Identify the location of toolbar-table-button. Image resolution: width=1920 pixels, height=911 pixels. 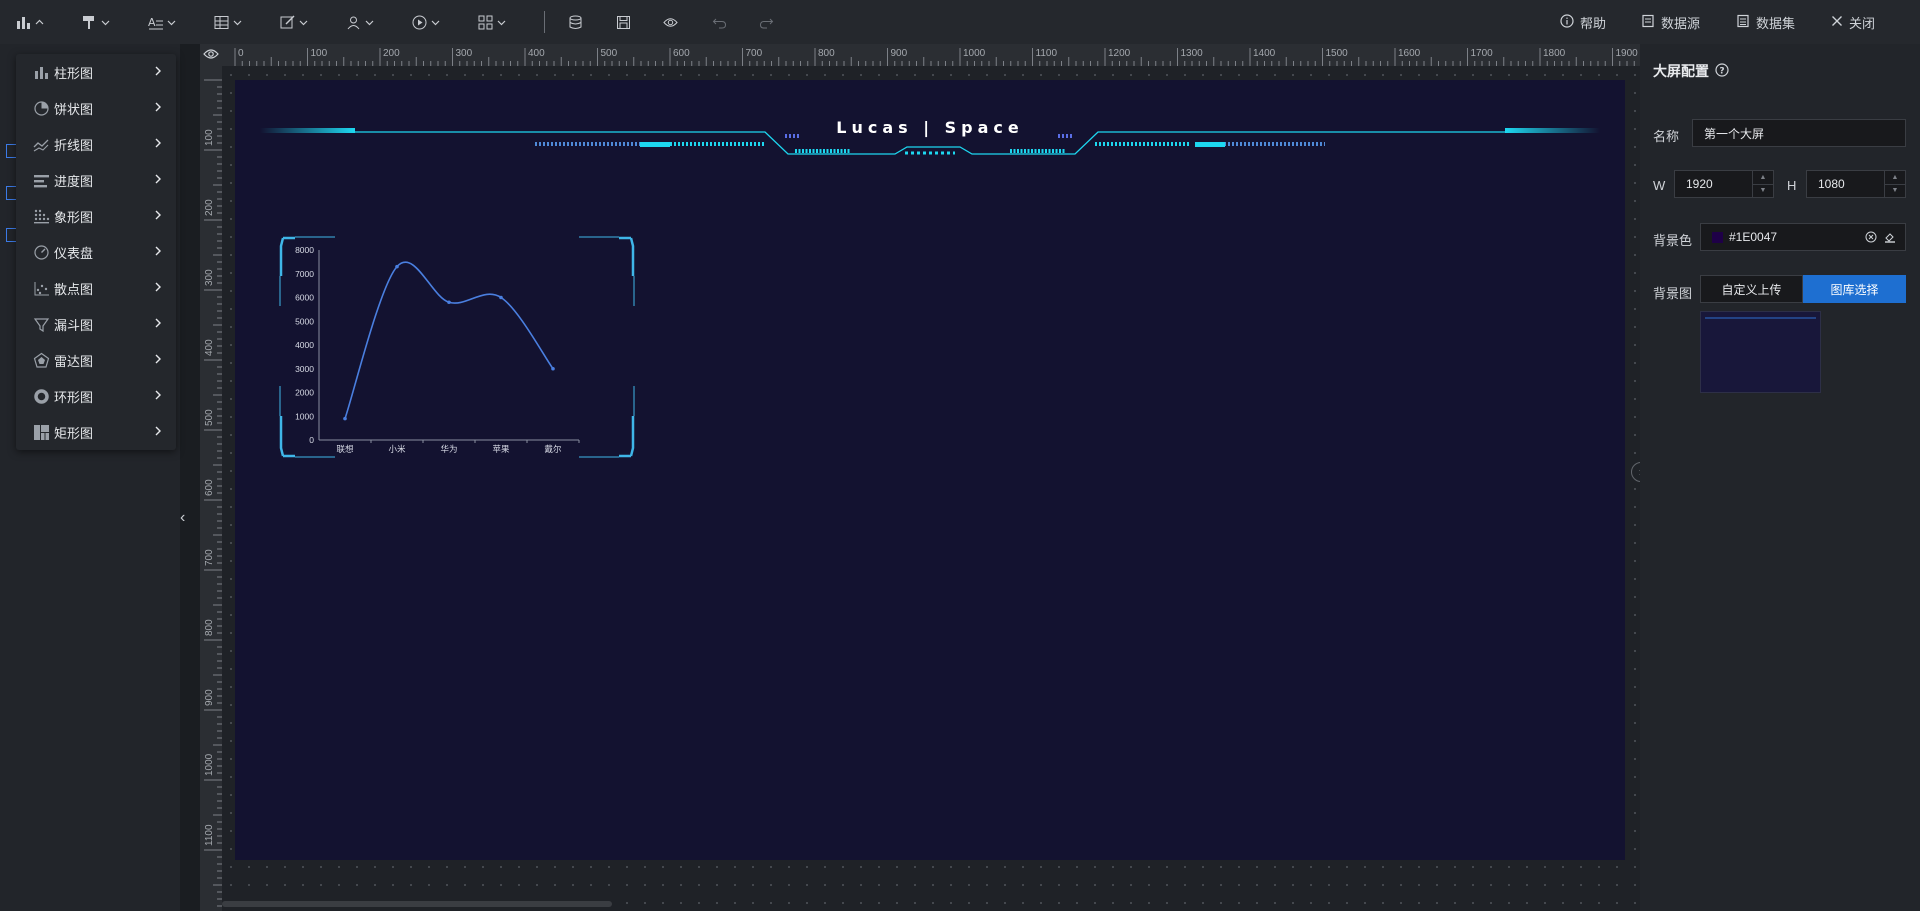
(228, 22).